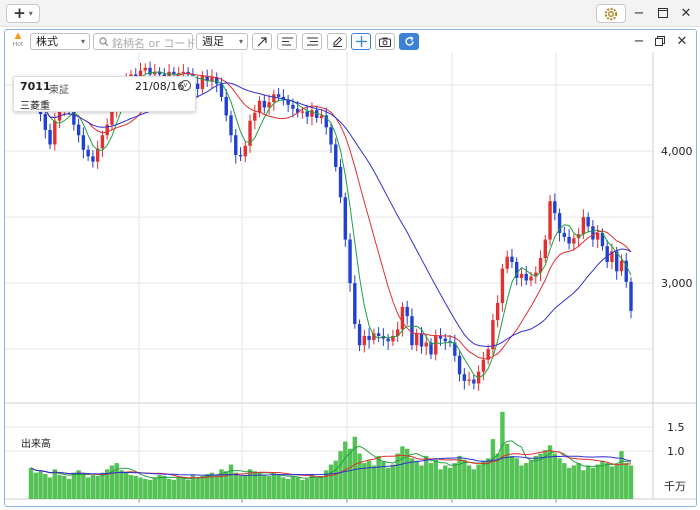 This screenshot has width=700, height=510. I want to click on refresh-icon, so click(409, 41).